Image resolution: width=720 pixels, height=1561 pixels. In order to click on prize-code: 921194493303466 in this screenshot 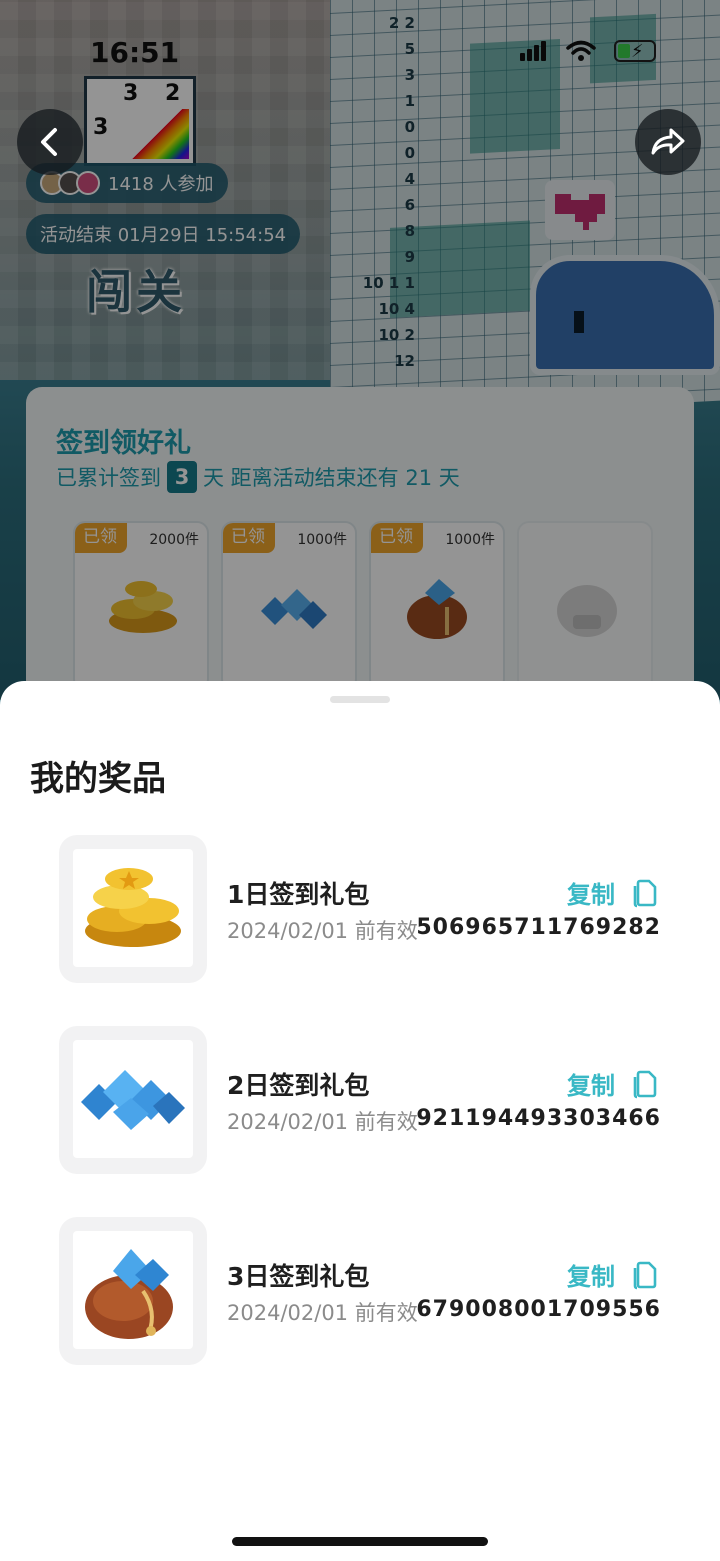, I will do `click(538, 1118)`.